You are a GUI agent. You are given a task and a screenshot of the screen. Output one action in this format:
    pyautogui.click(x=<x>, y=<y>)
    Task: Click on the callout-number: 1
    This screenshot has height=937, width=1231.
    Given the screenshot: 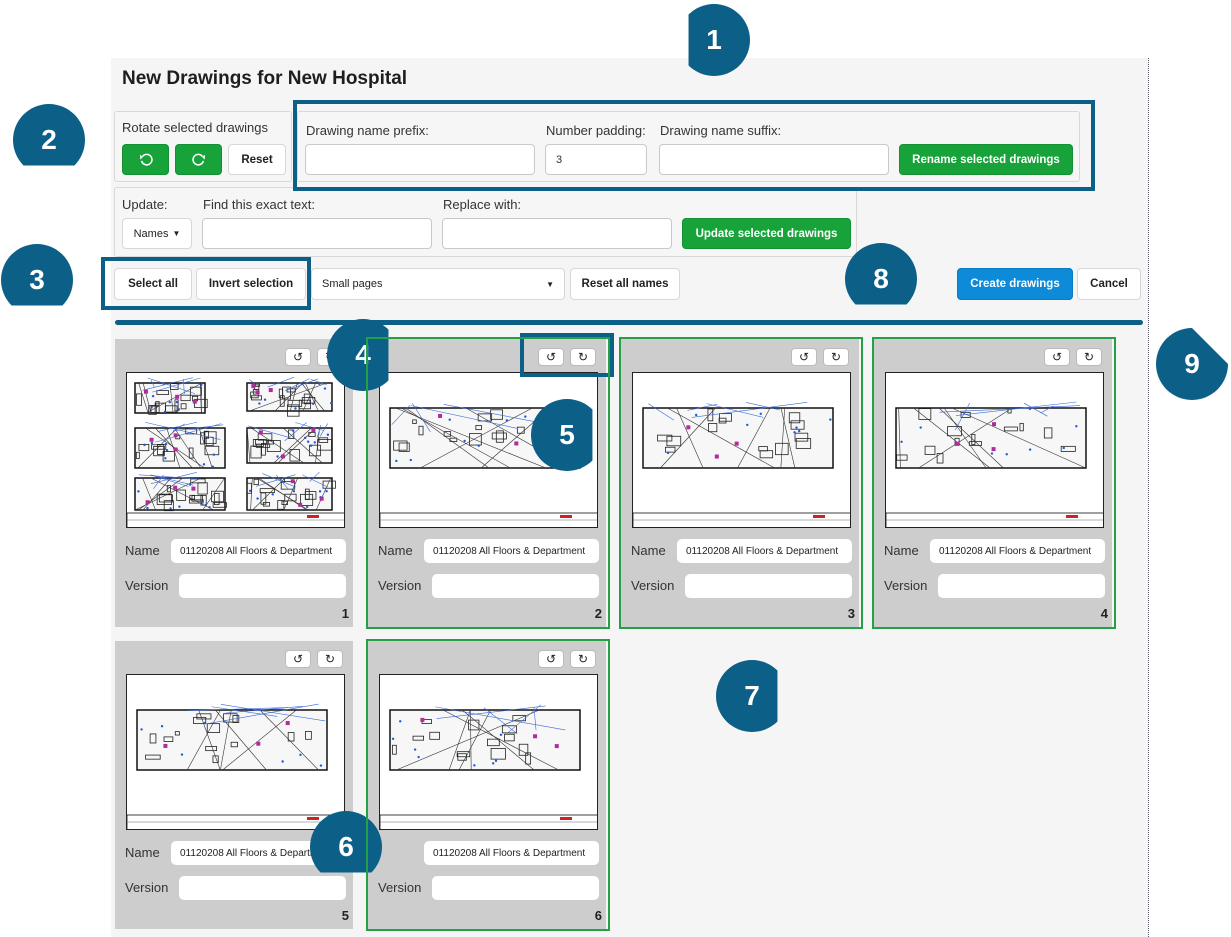 What is the action you would take?
    pyautogui.click(x=714, y=39)
    